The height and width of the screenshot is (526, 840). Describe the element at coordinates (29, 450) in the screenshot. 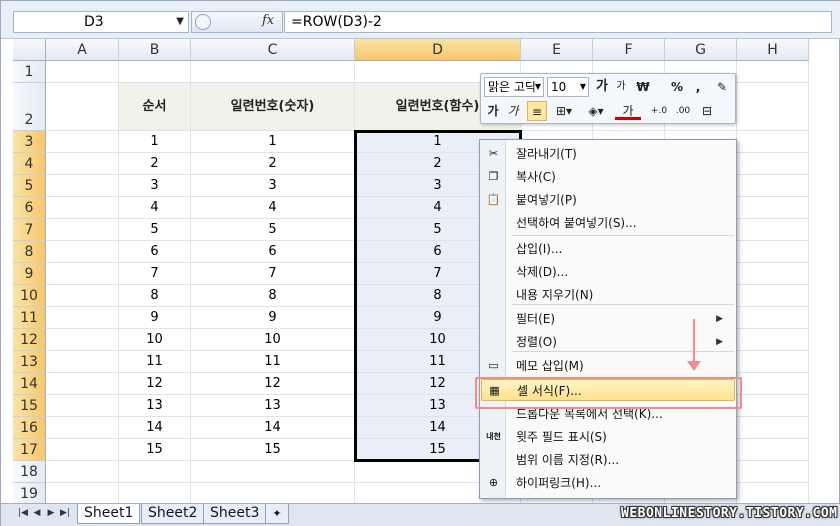

I see `row-header-17: 17` at that location.